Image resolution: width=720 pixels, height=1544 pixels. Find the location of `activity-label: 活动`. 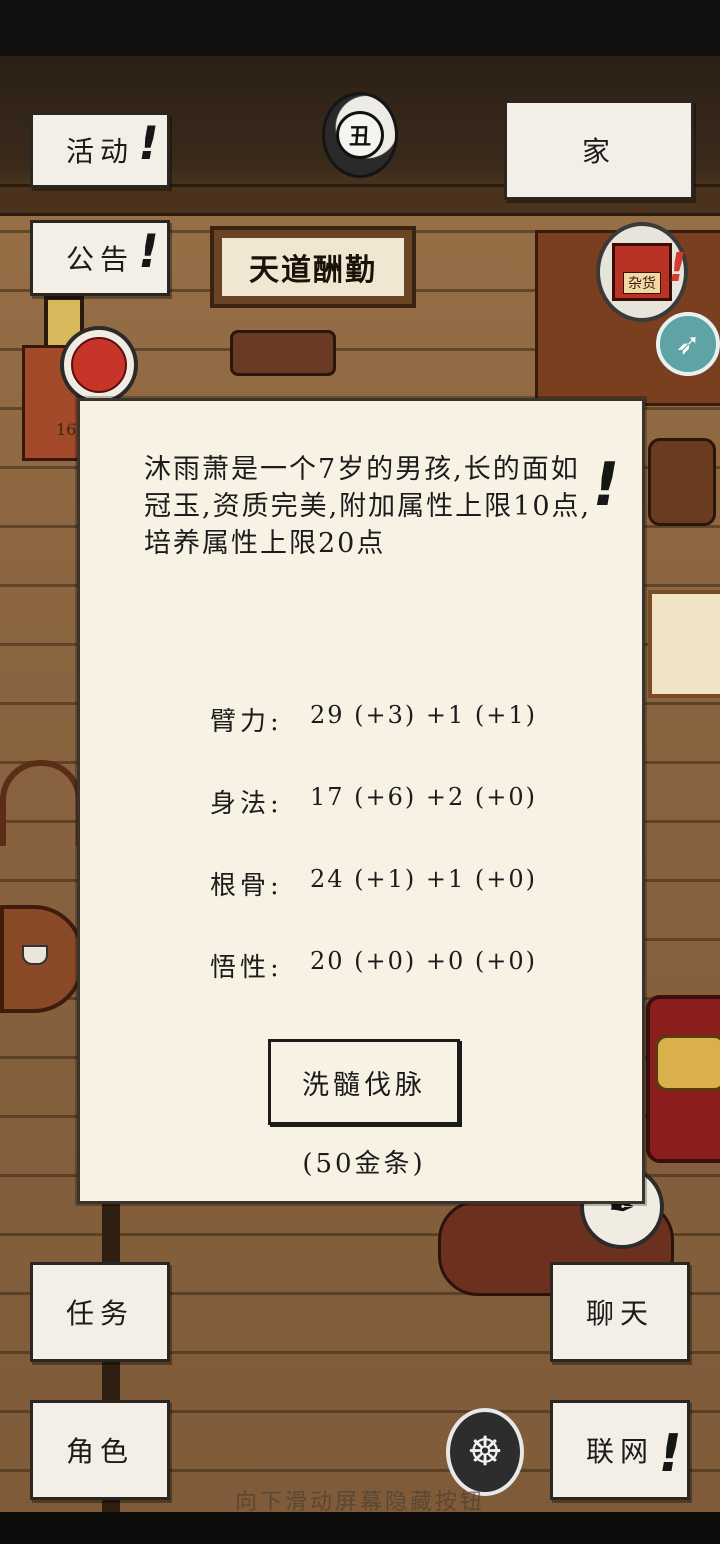

activity-label: 活动 is located at coordinates (99, 151).